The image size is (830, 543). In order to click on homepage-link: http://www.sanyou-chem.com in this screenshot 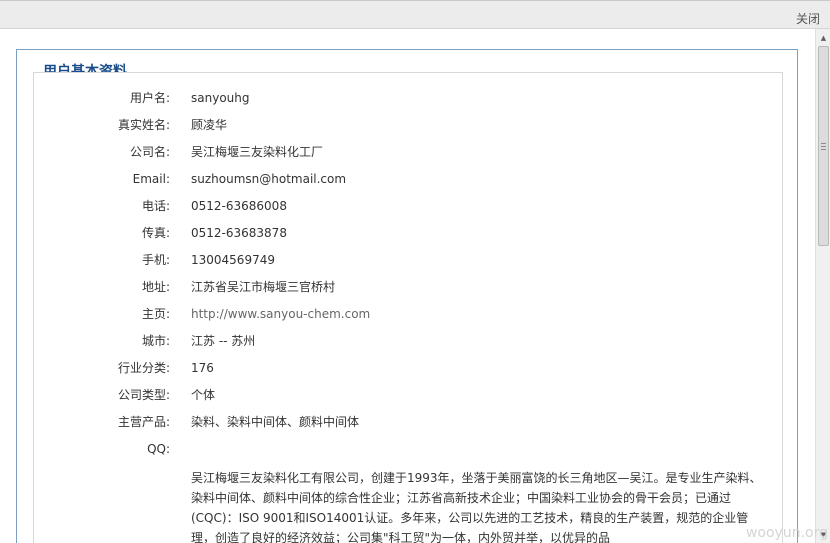, I will do `click(280, 314)`.